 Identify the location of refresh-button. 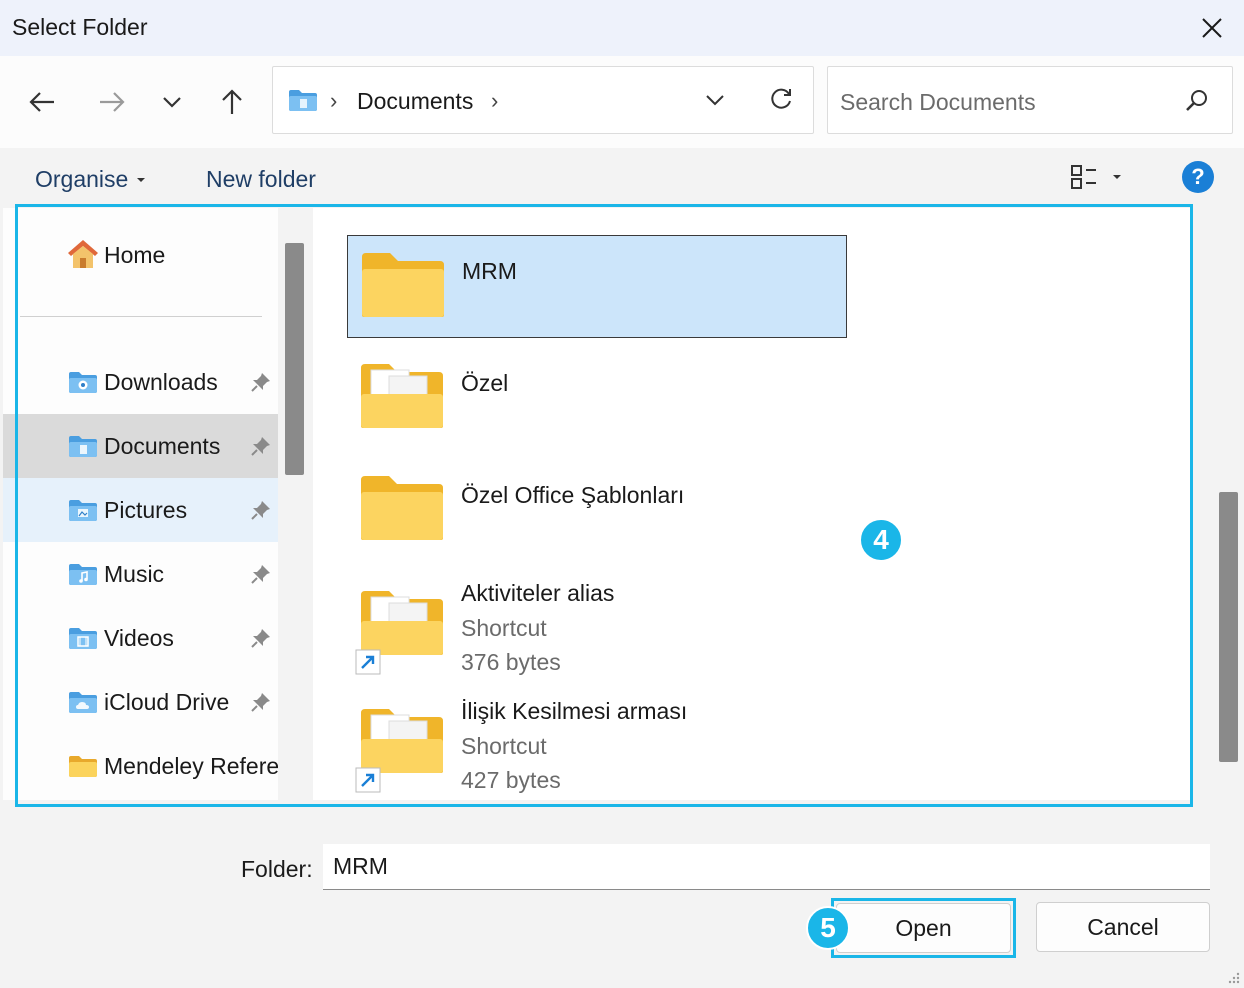
(781, 99).